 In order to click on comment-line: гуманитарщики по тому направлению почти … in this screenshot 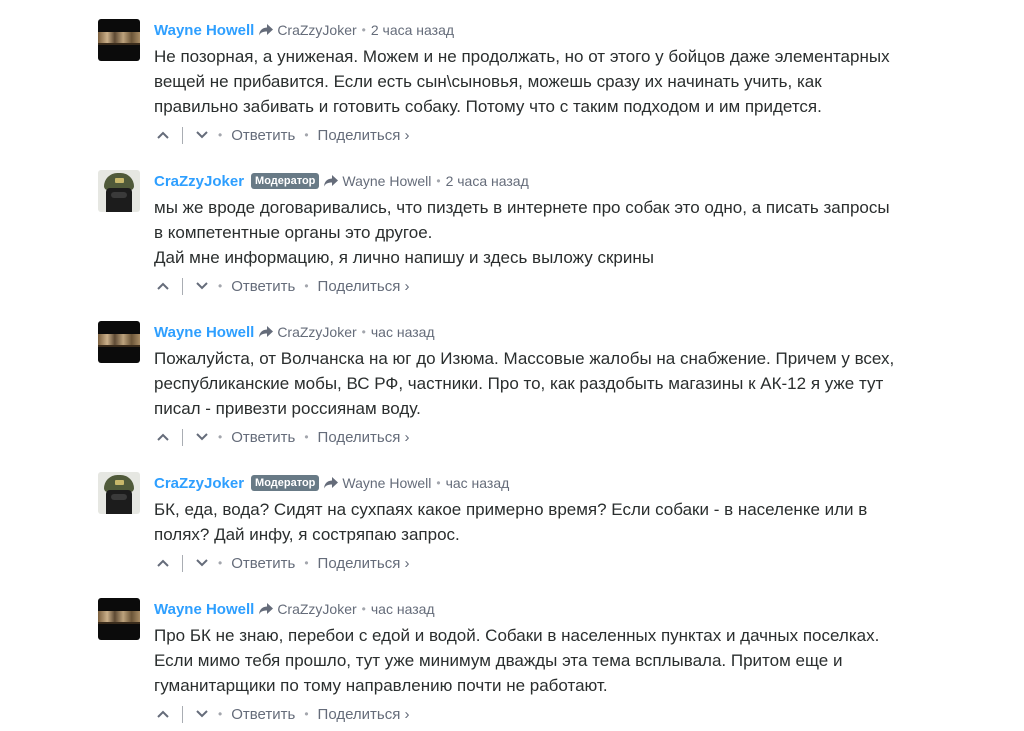, I will do `click(381, 685)`.